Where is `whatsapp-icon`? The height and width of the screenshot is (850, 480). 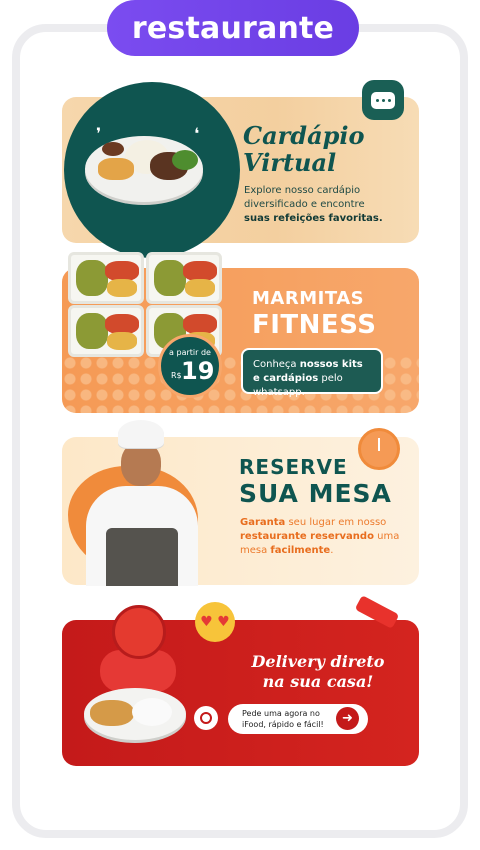
whatsapp-icon is located at coordinates (206, 718).